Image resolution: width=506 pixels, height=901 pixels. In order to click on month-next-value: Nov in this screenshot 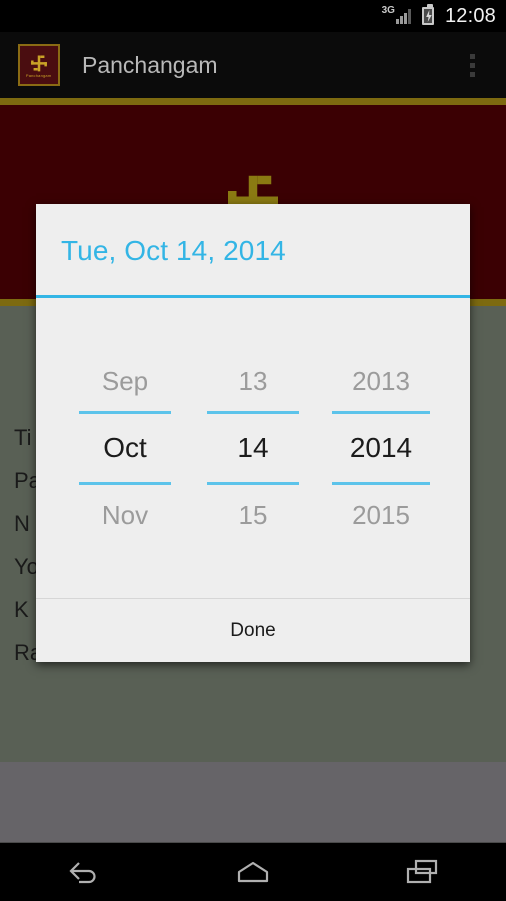, I will do `click(125, 515)`.